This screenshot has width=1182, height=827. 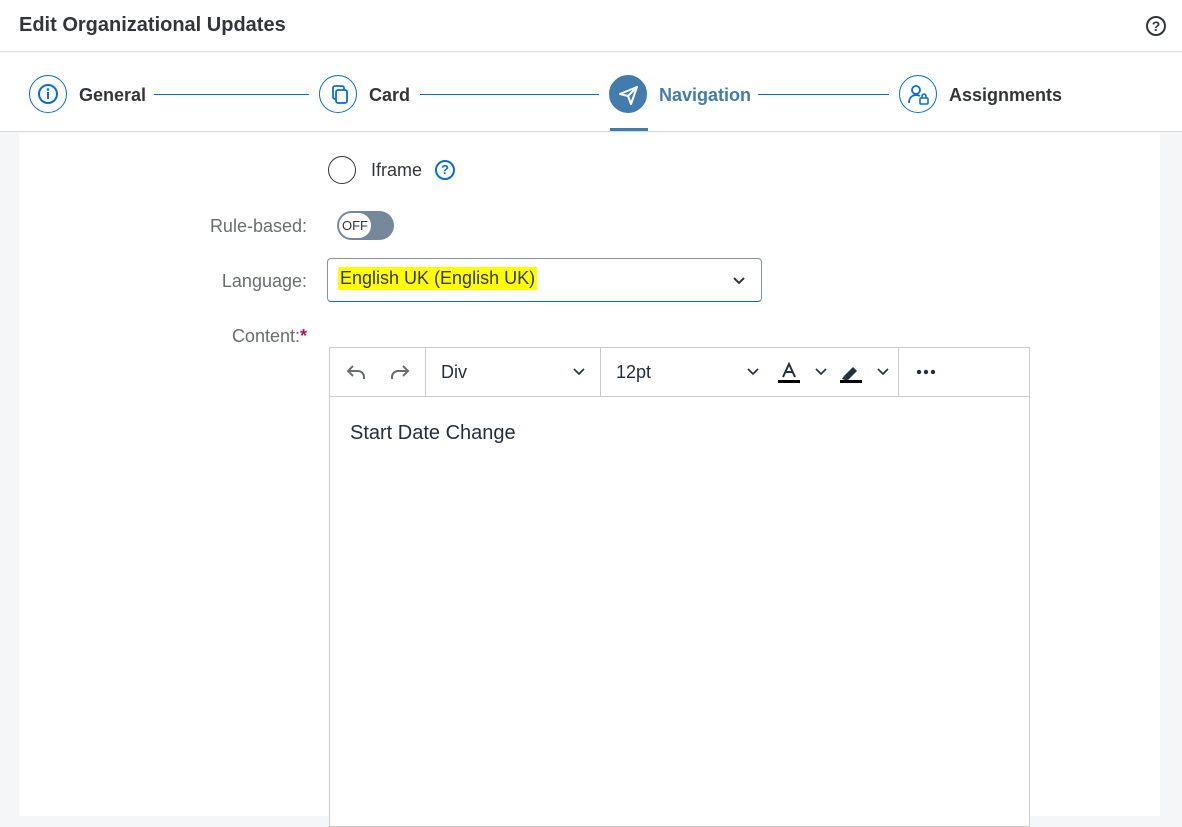 I want to click on step-assignments-button, so click(x=918, y=94).